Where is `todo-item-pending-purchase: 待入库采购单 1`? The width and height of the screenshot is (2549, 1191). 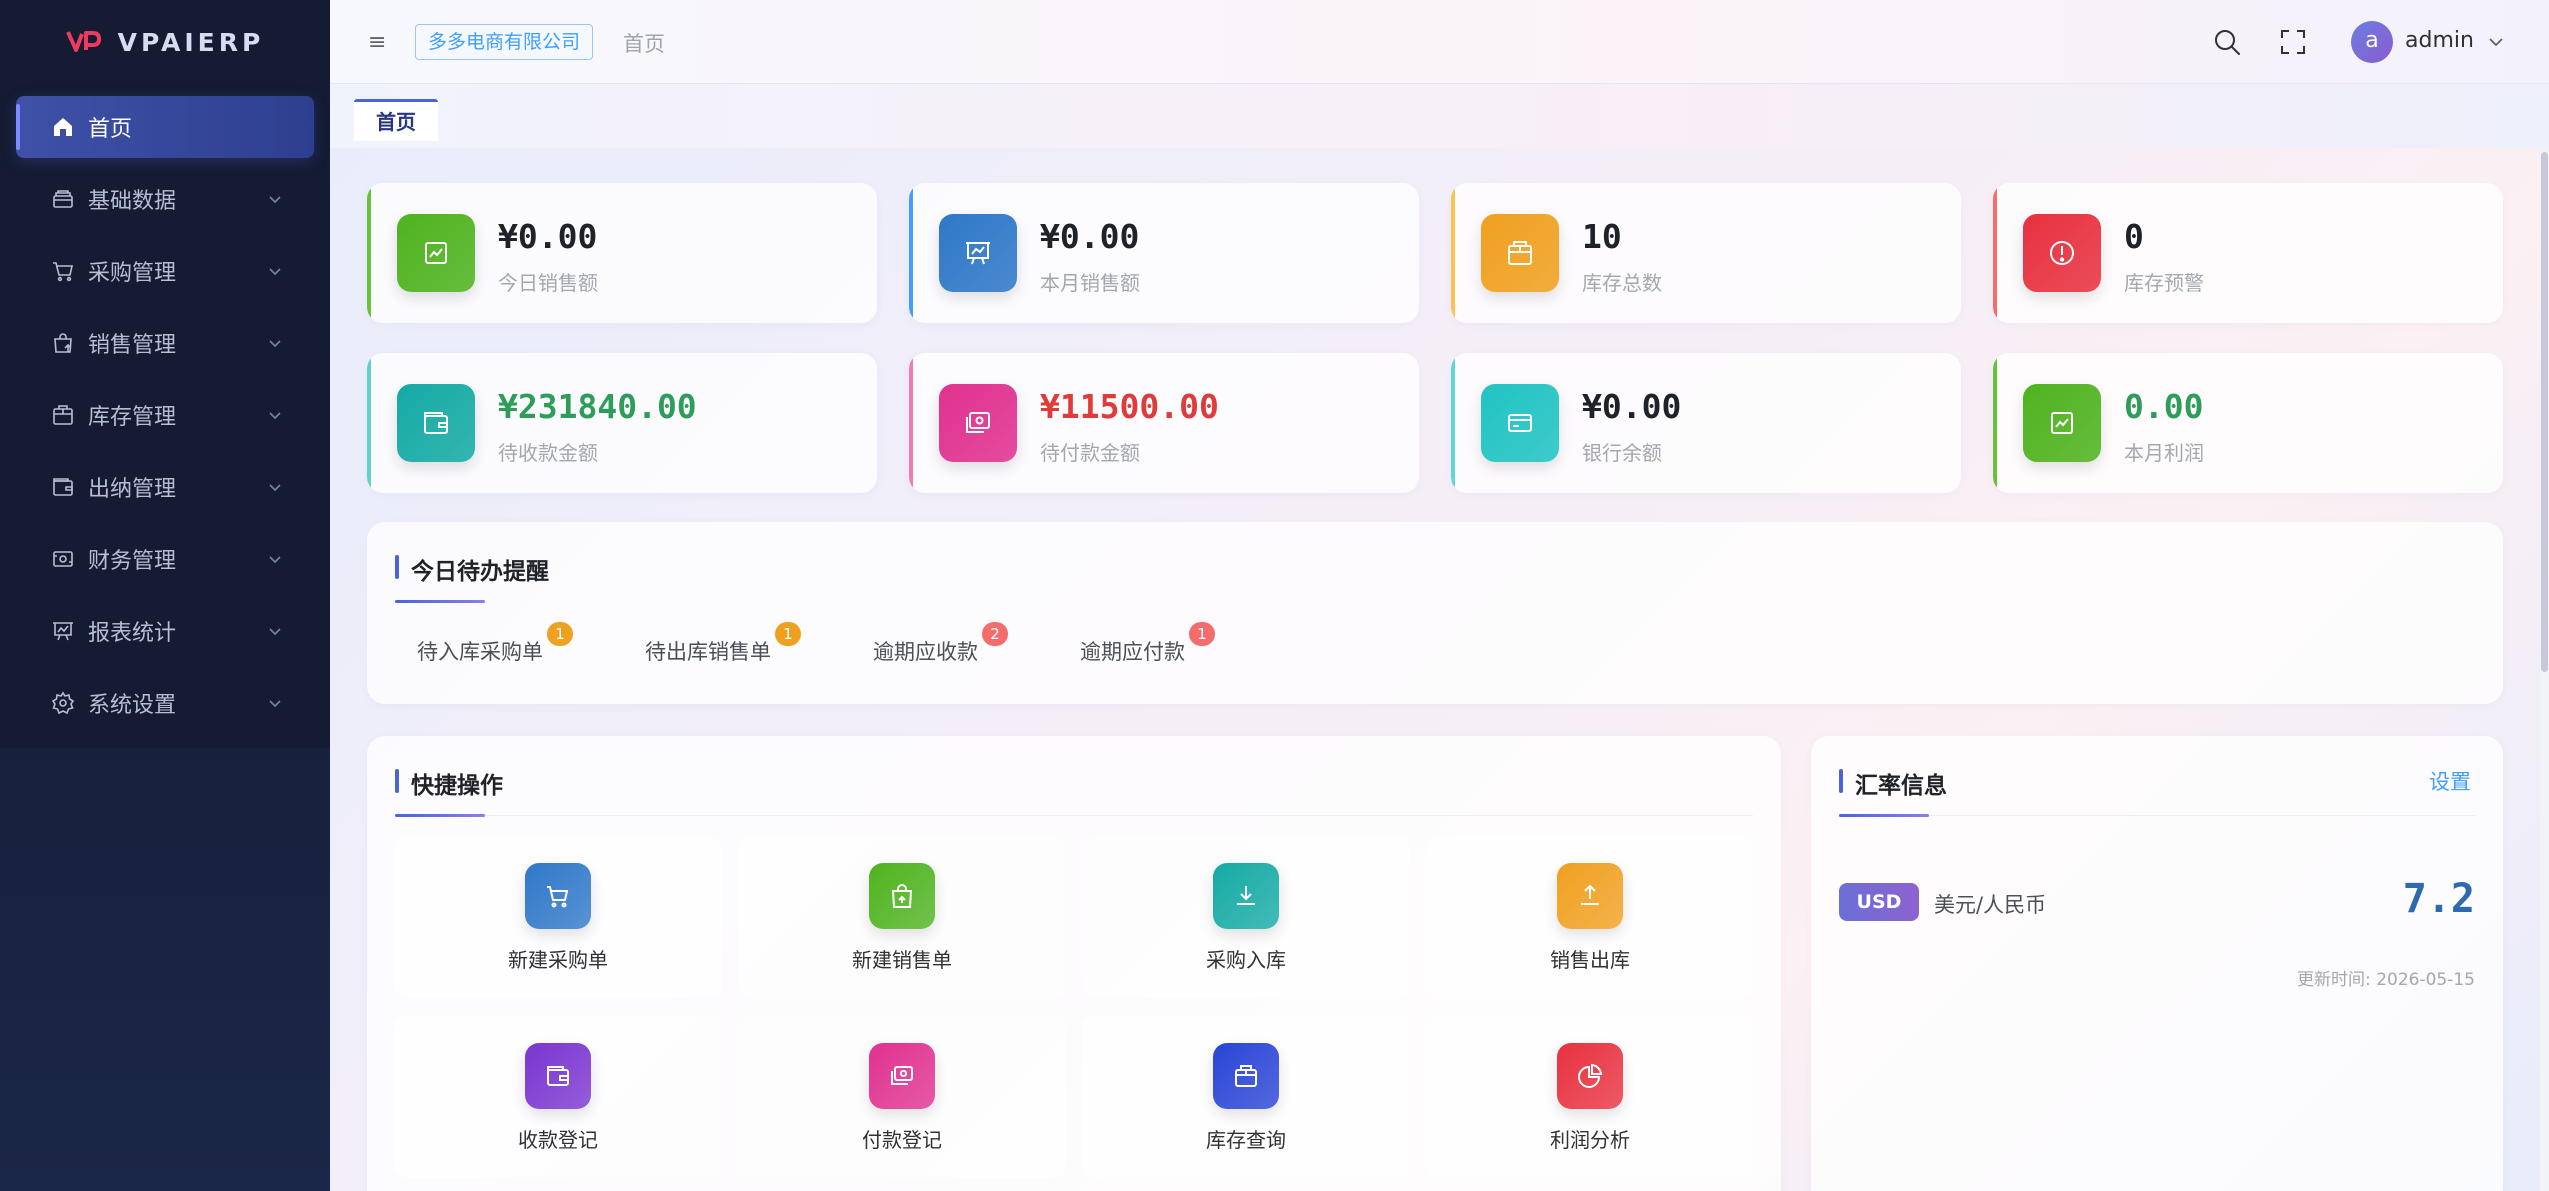
todo-item-pending-purchase: 待入库采购单 1 is located at coordinates (495, 644).